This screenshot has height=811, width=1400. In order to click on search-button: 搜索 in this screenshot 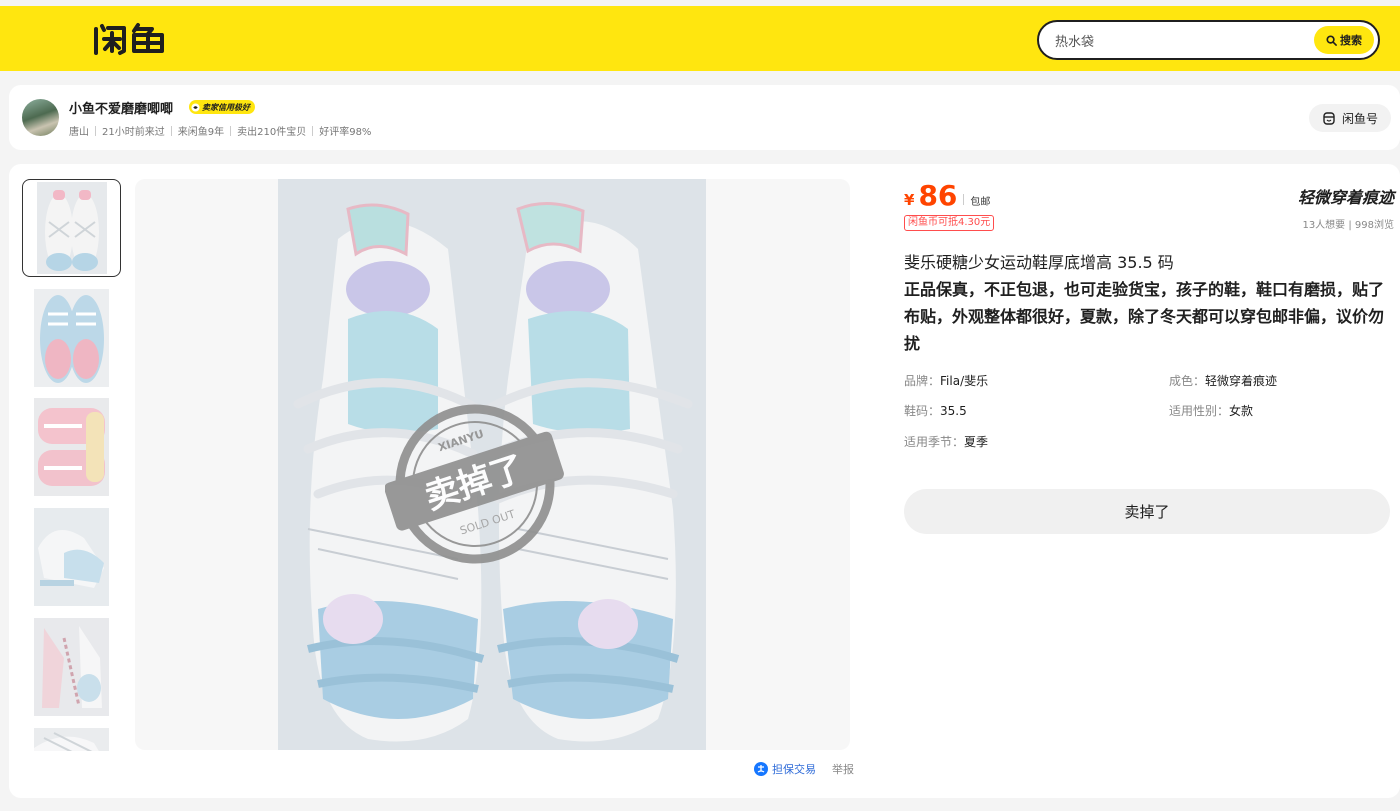, I will do `click(1344, 40)`.